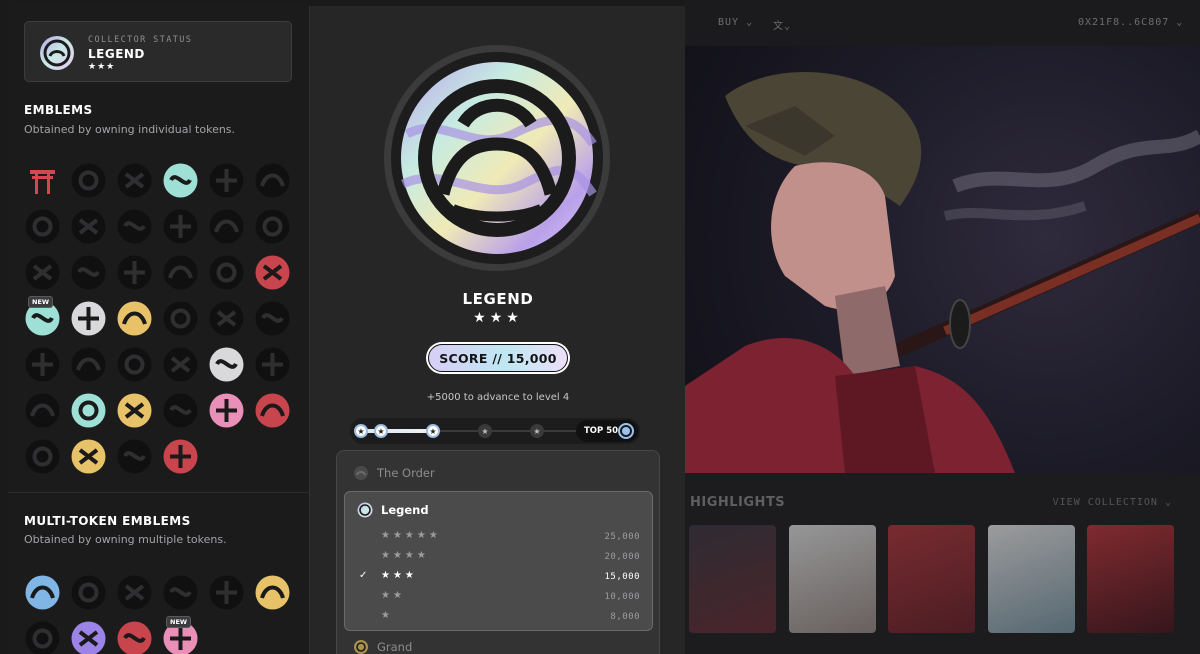  Describe the element at coordinates (361, 473) in the screenshot. I see `order-emblem-icon` at that location.